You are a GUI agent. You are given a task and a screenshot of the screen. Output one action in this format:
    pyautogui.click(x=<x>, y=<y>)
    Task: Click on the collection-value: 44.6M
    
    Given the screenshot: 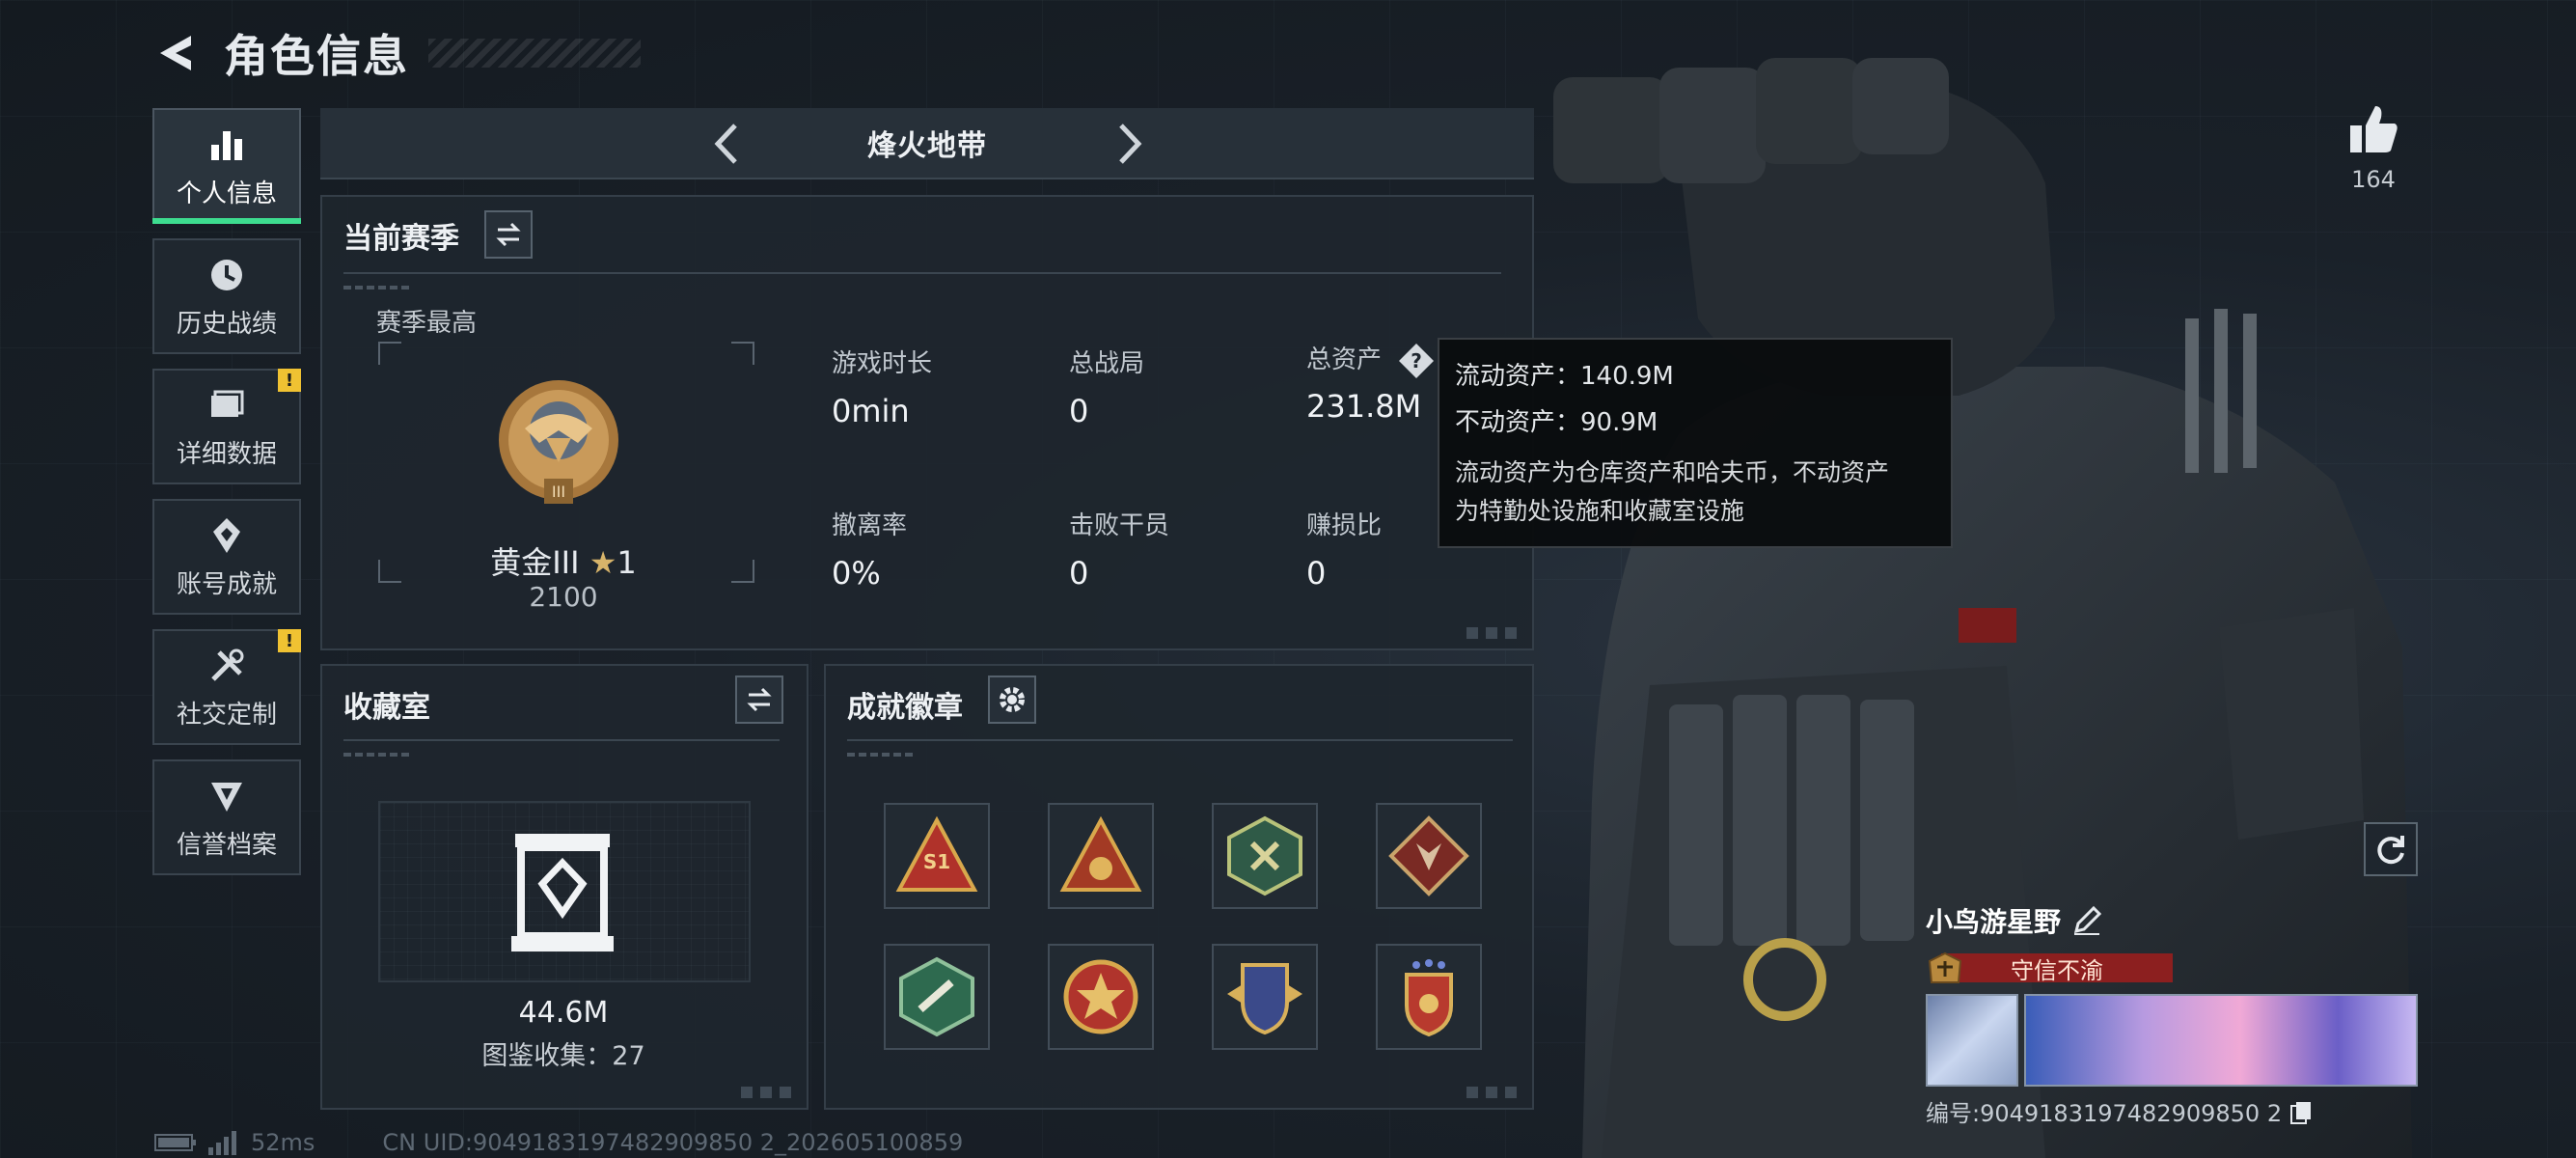 What is the action you would take?
    pyautogui.click(x=563, y=1013)
    